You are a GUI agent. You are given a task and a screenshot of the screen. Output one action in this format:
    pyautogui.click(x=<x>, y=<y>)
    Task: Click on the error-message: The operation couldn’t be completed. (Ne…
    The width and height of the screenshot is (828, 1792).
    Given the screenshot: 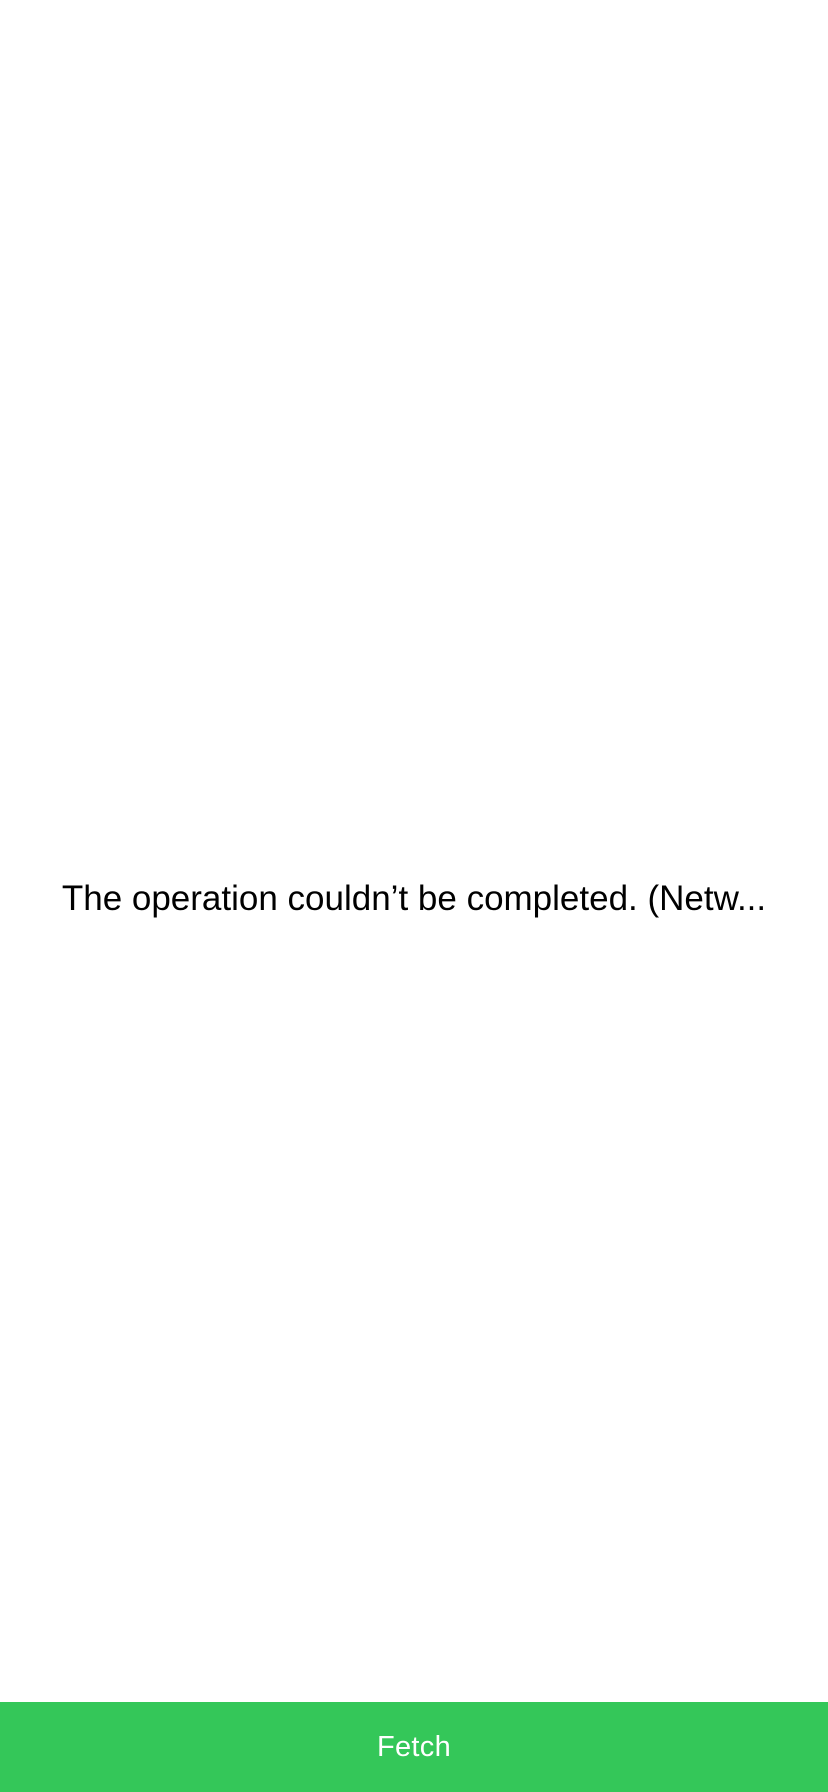 What is the action you would take?
    pyautogui.click(x=414, y=898)
    